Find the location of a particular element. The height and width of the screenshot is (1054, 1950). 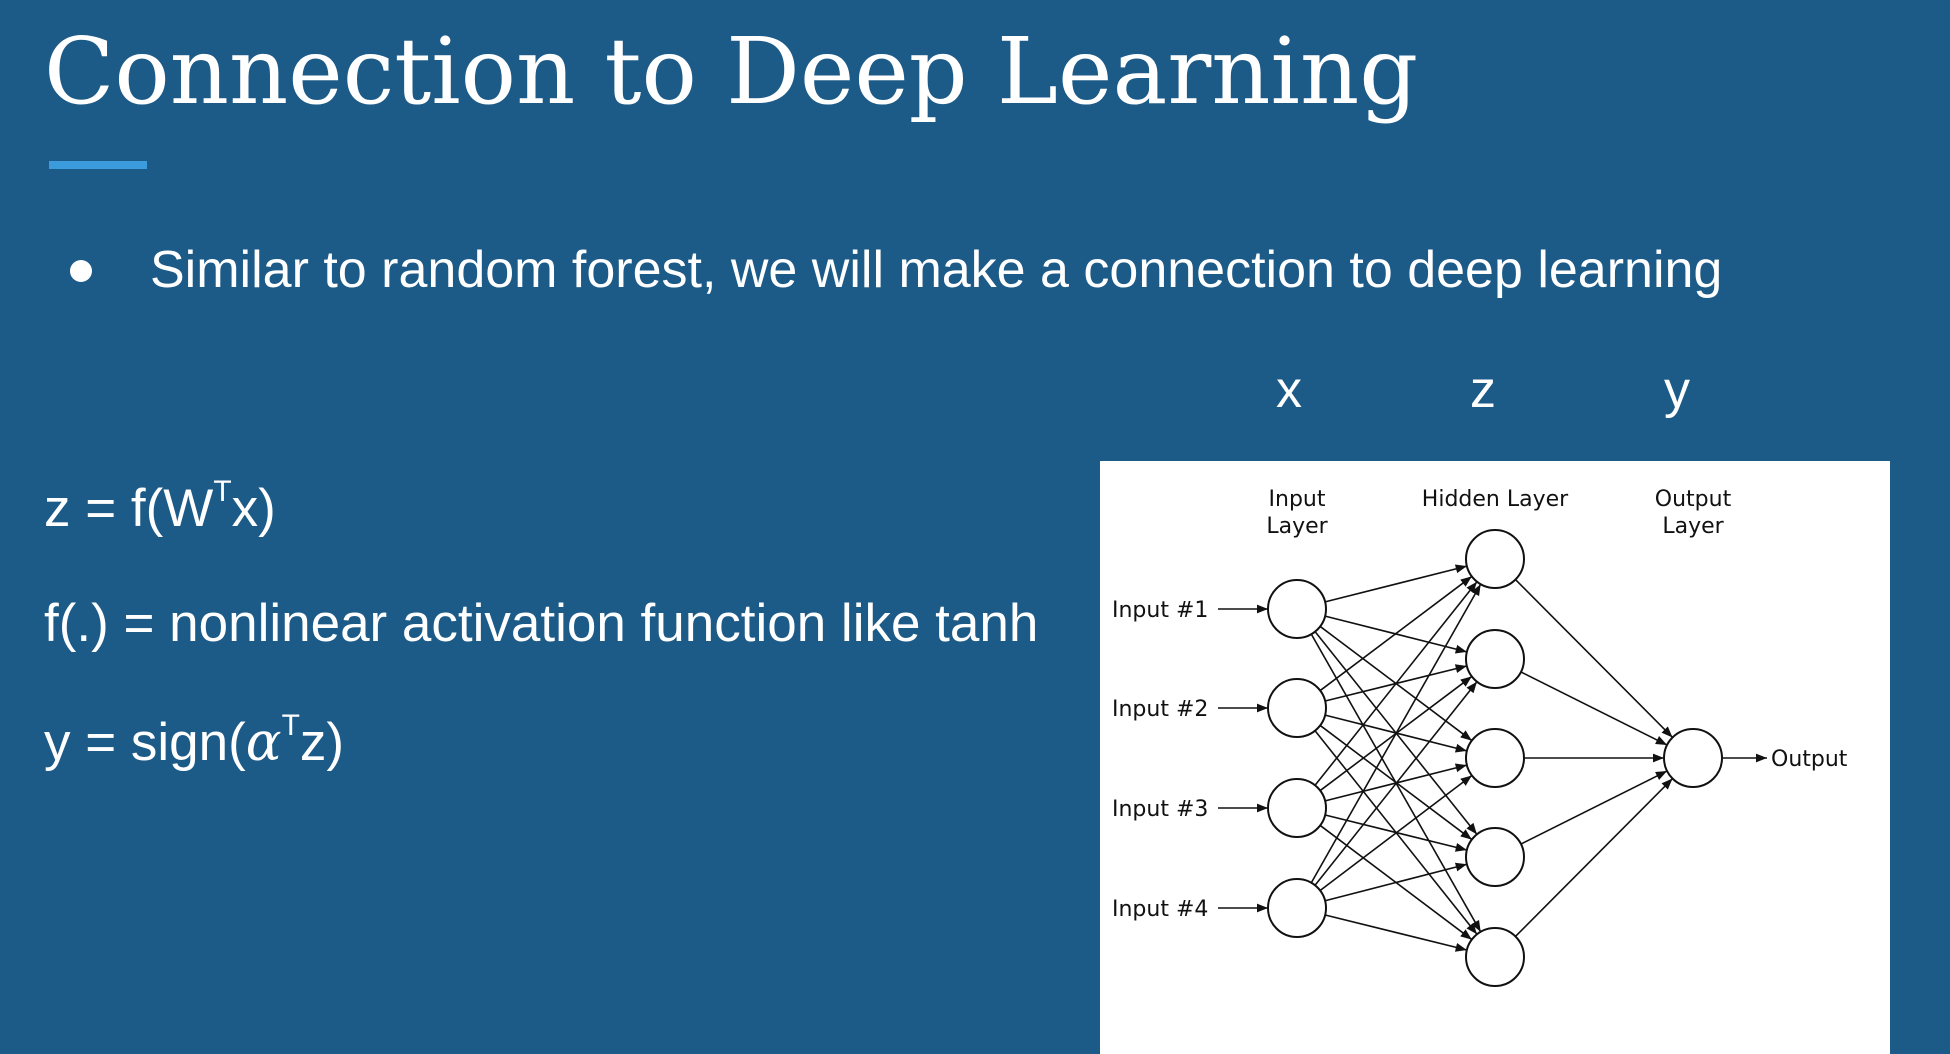

eq3-suffix: z) is located at coordinates (322, 742).